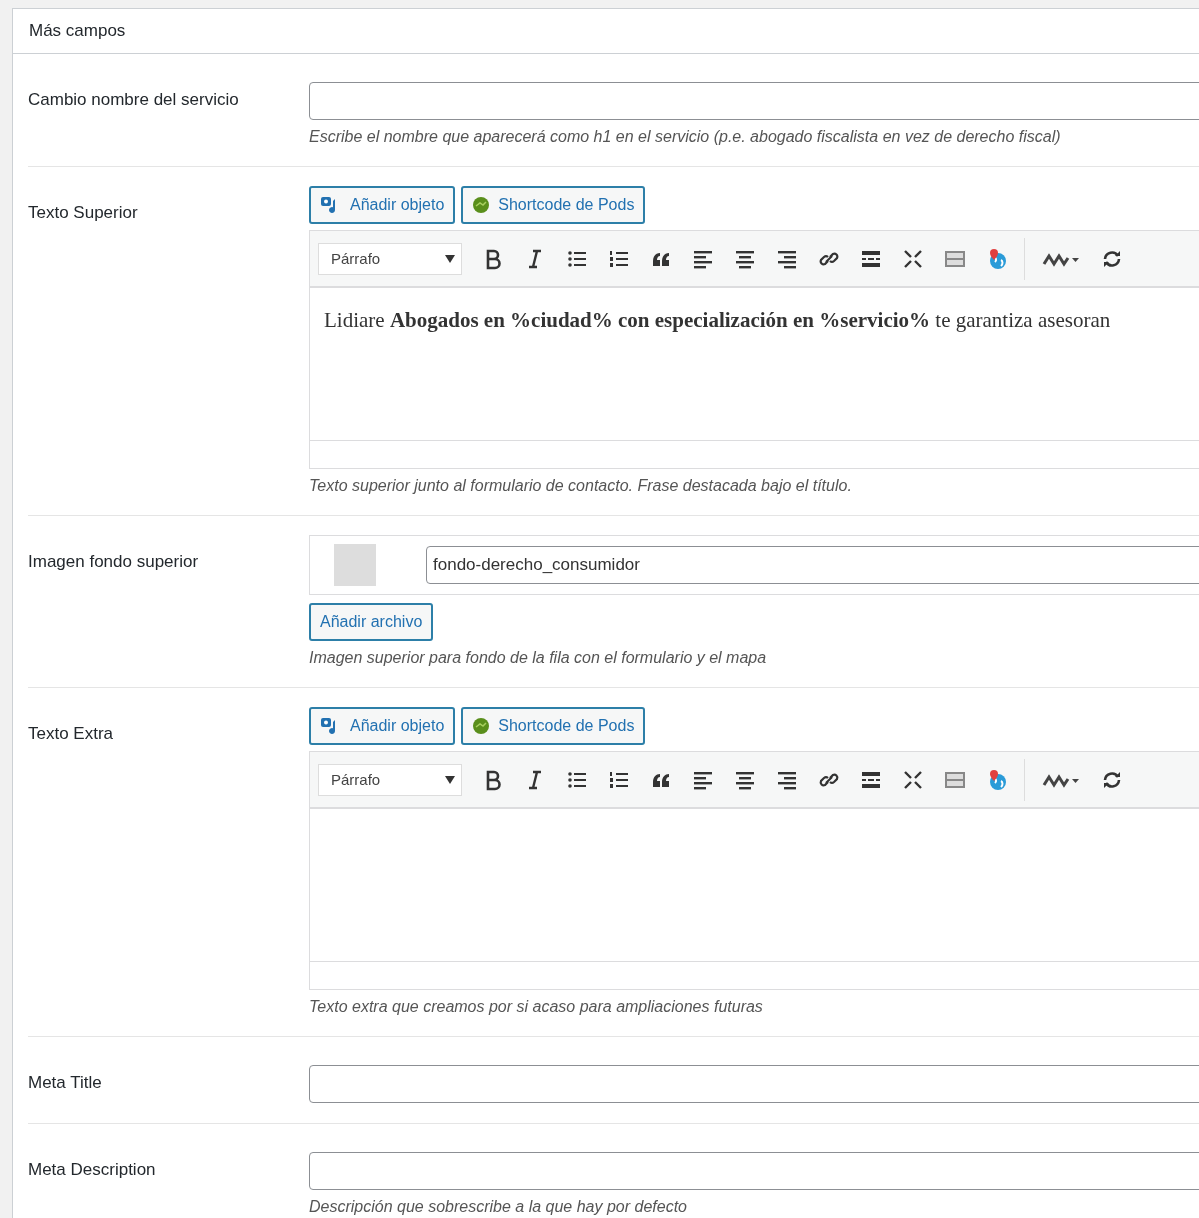  What do you see at coordinates (92, 1170) in the screenshot?
I see `field-label: Meta Description` at bounding box center [92, 1170].